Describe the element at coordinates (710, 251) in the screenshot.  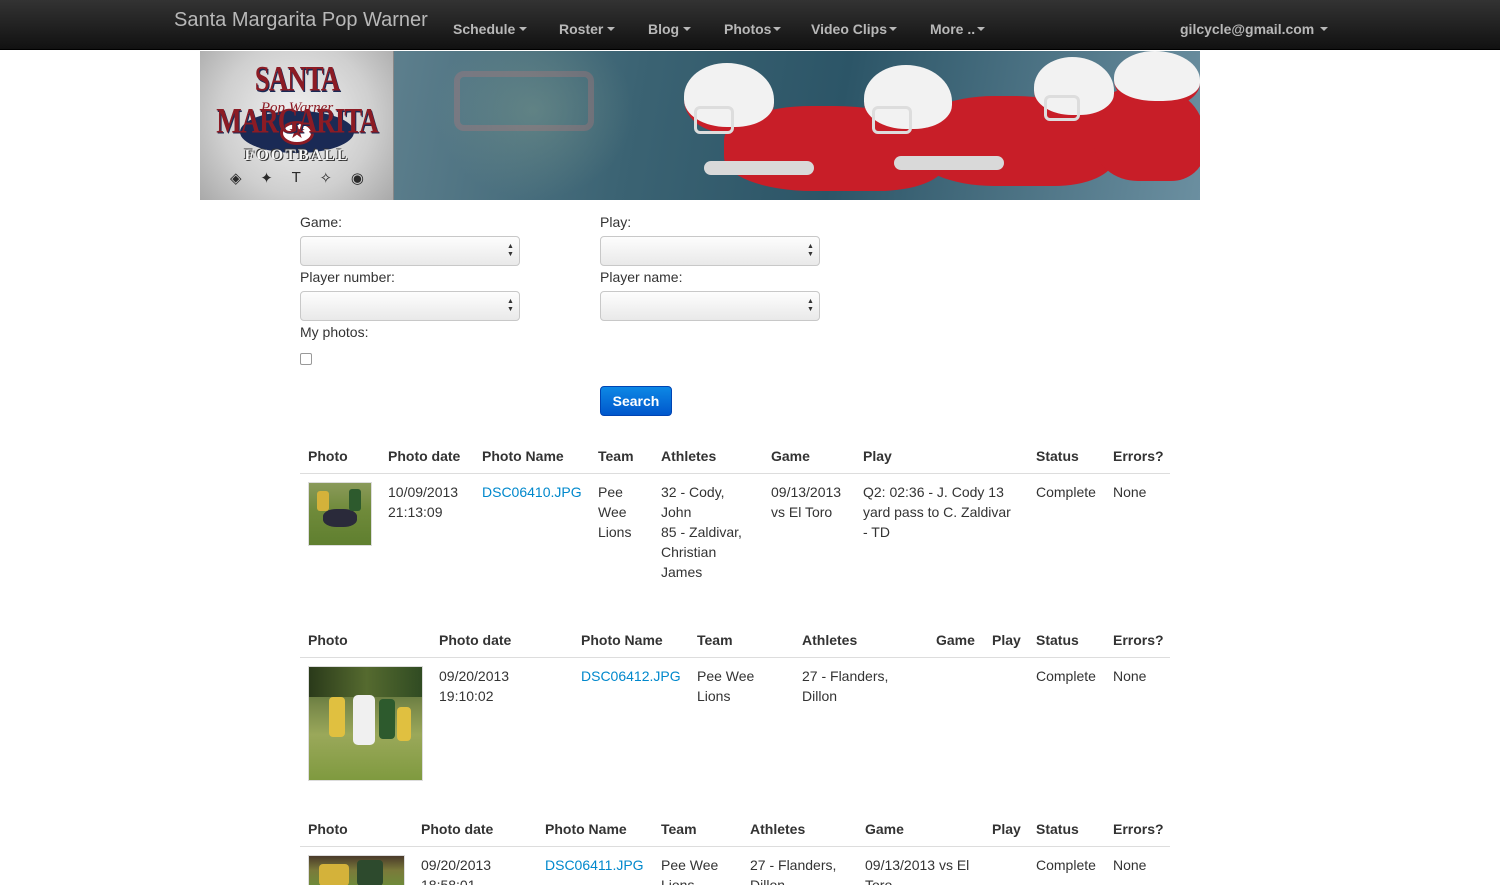
I see `play-select: ▲ ▼` at that location.